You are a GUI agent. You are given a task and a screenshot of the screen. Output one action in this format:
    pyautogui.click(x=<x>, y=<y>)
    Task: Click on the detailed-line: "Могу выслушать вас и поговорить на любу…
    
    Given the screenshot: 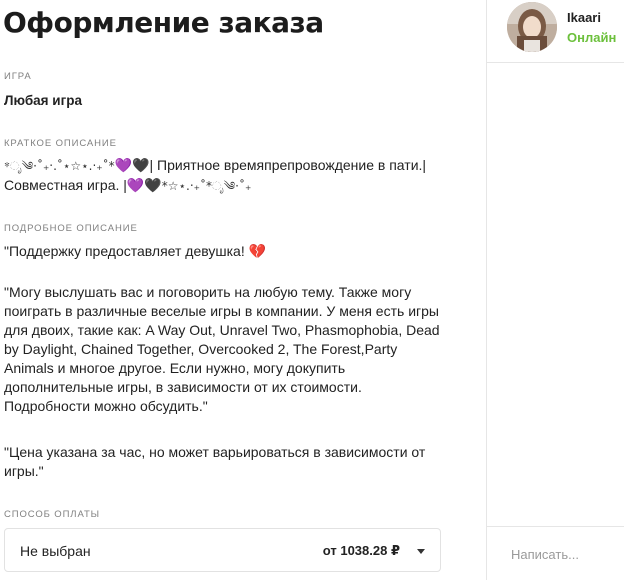 What is the action you would take?
    pyautogui.click(x=208, y=292)
    